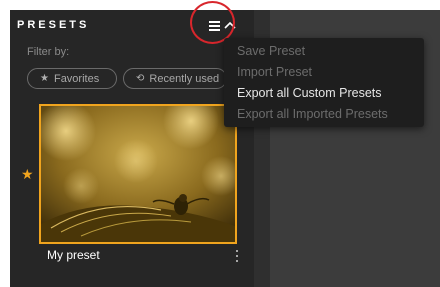  I want to click on menu-item-import-preset: Import Preset, so click(274, 72).